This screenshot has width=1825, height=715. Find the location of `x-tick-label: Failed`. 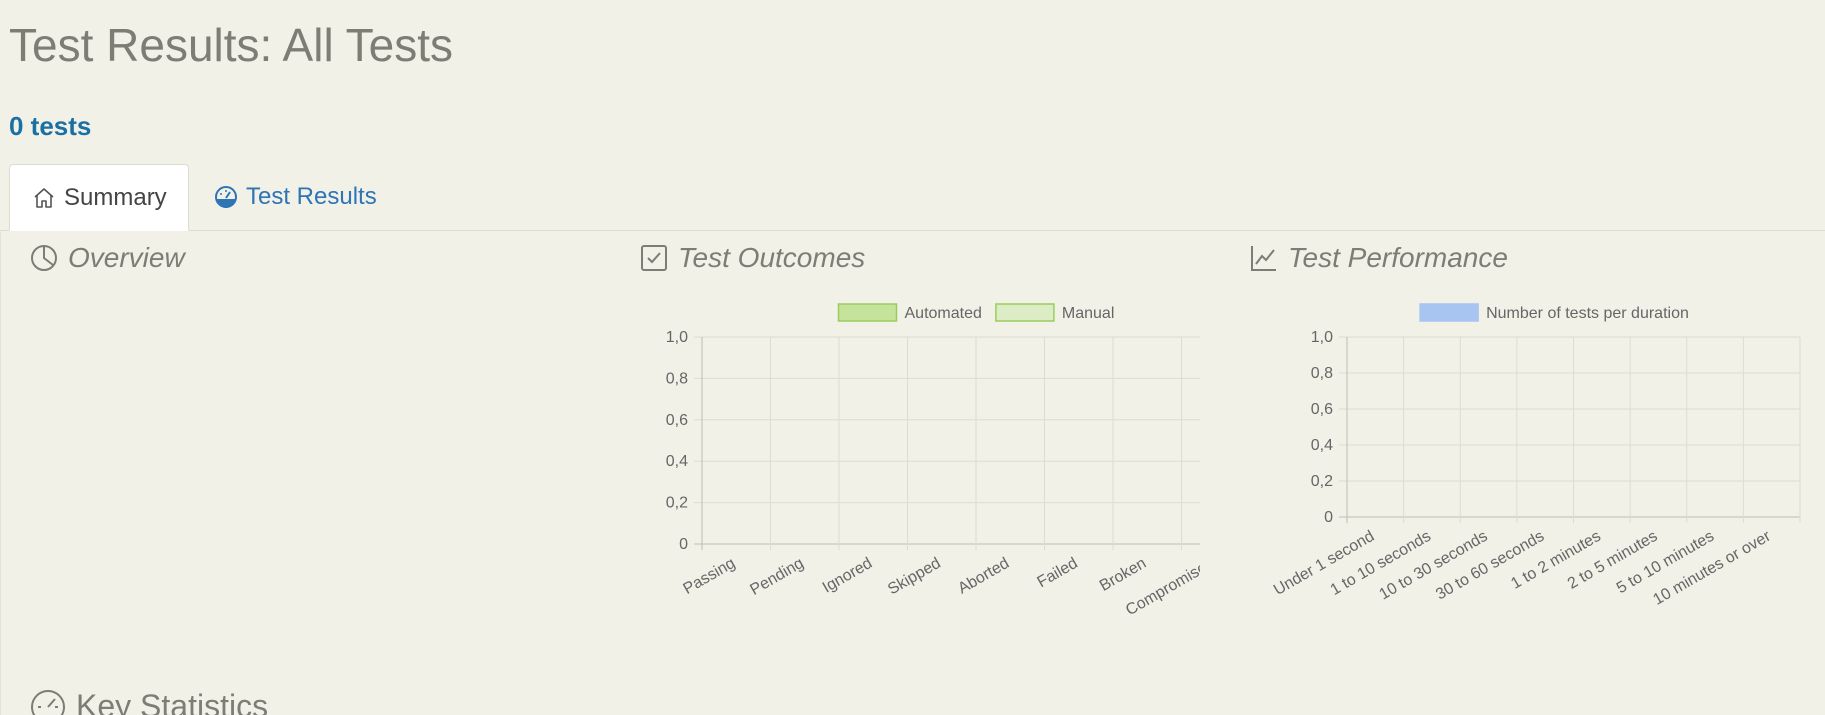

x-tick-label: Failed is located at coordinates (1058, 573).